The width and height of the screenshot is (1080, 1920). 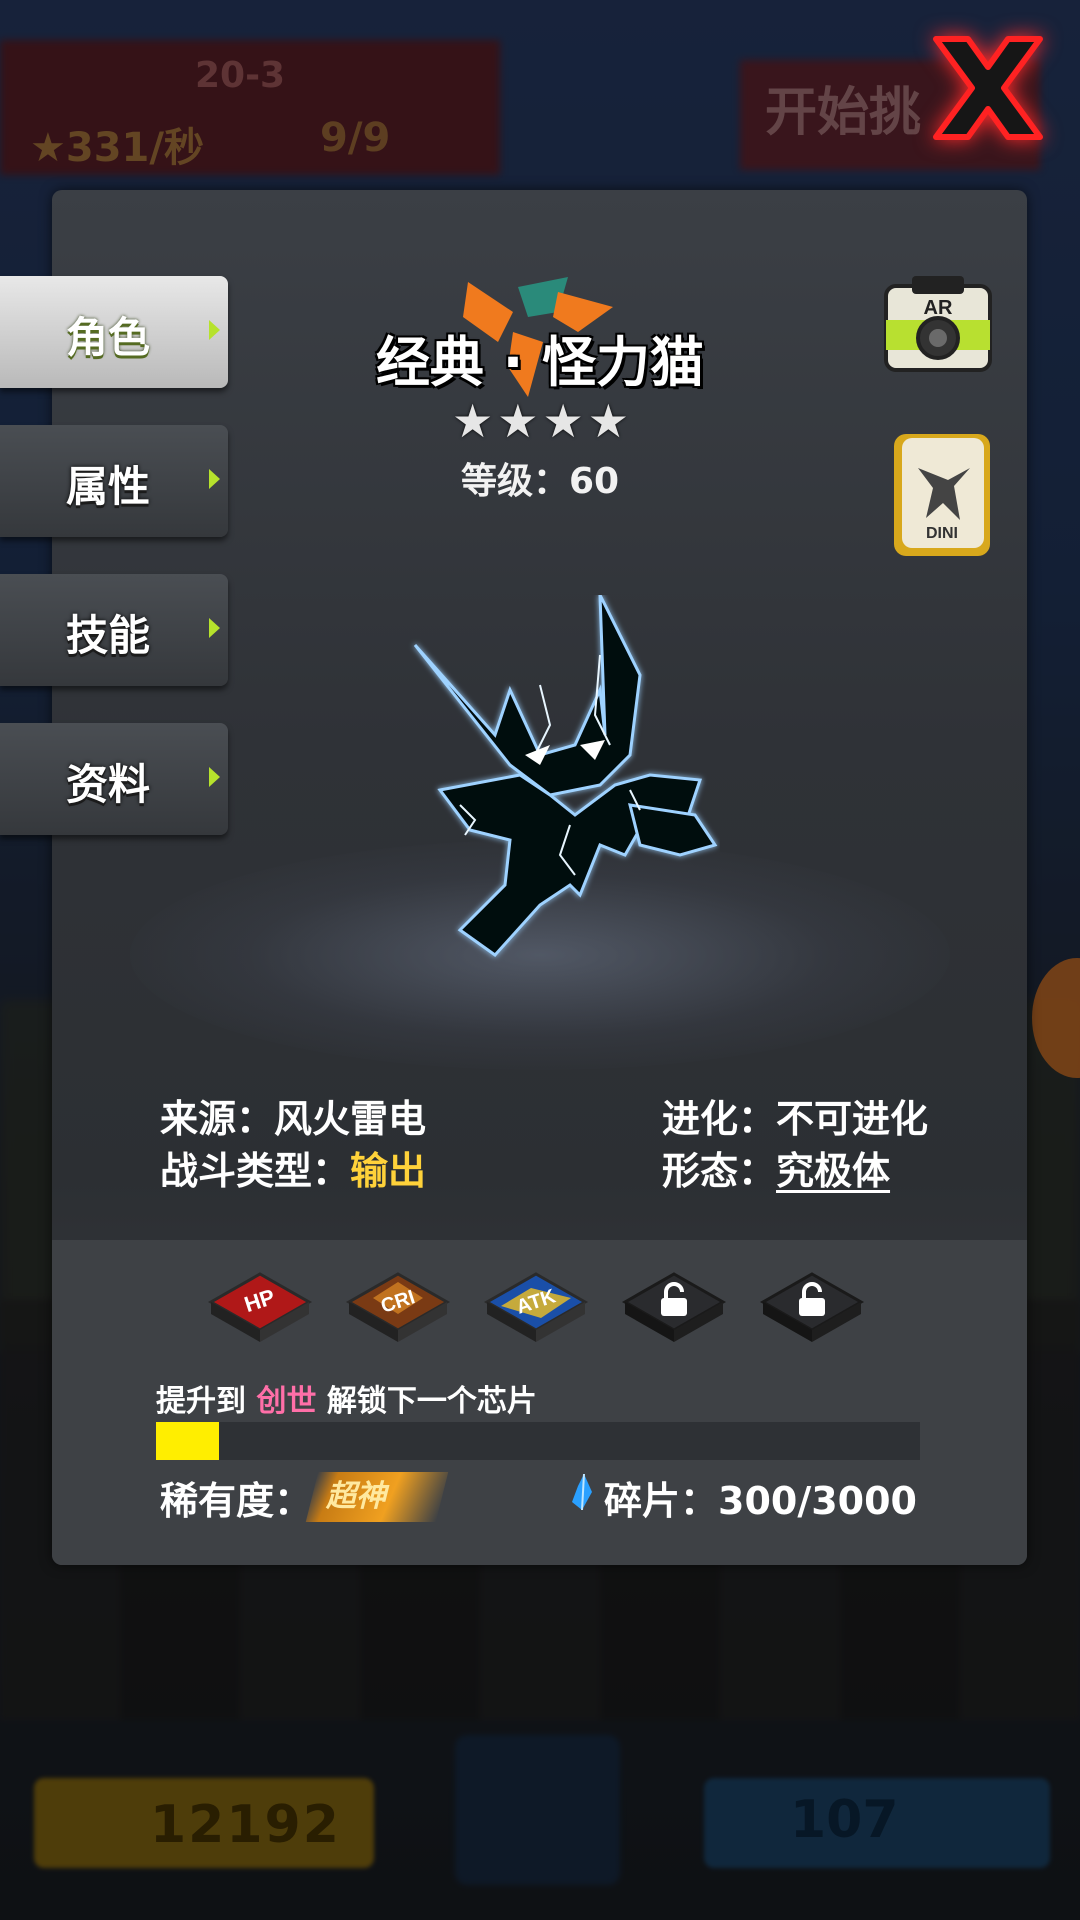 What do you see at coordinates (942, 533) in the screenshot?
I see `svg-text: DINI` at bounding box center [942, 533].